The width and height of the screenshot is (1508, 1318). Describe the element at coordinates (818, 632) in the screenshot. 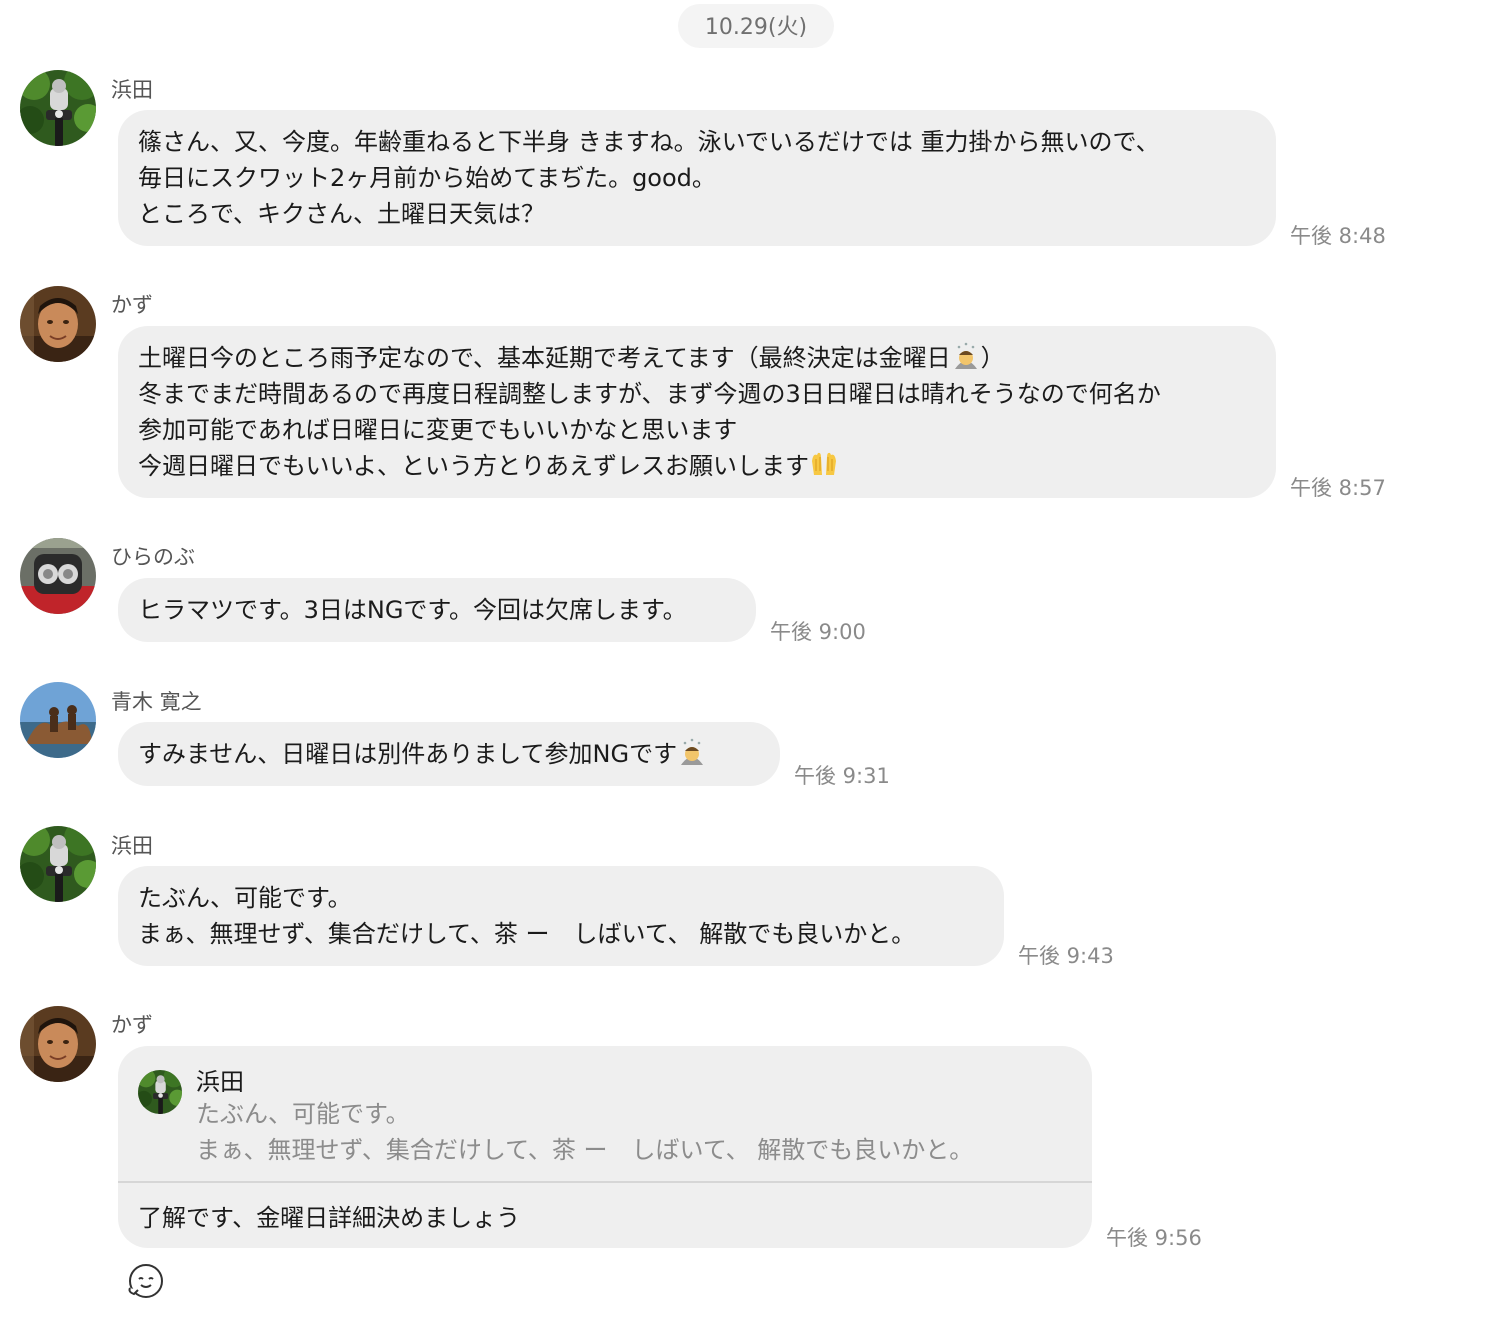

I see `timestamp: 午後 9:00` at that location.